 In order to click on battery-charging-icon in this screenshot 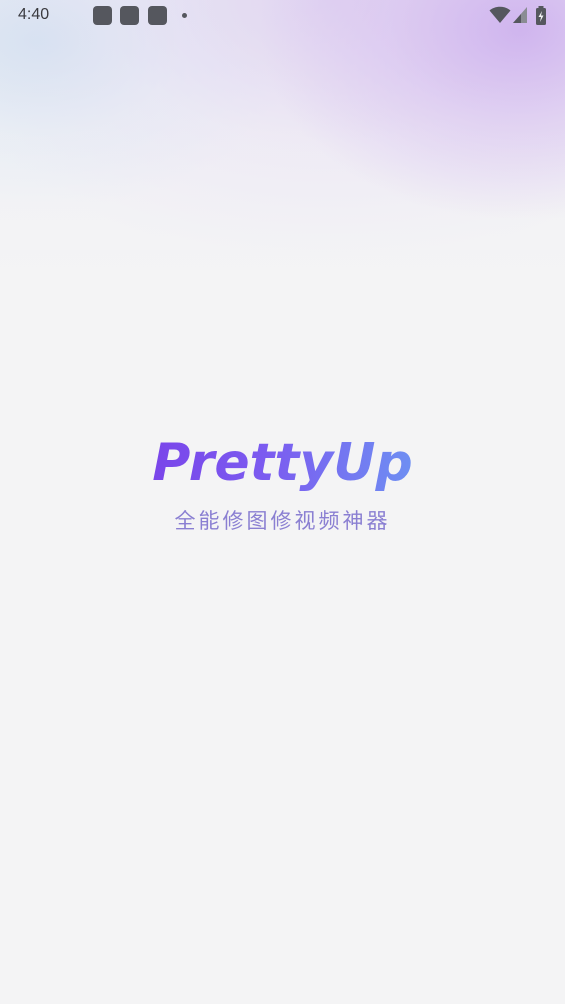, I will do `click(541, 15)`.